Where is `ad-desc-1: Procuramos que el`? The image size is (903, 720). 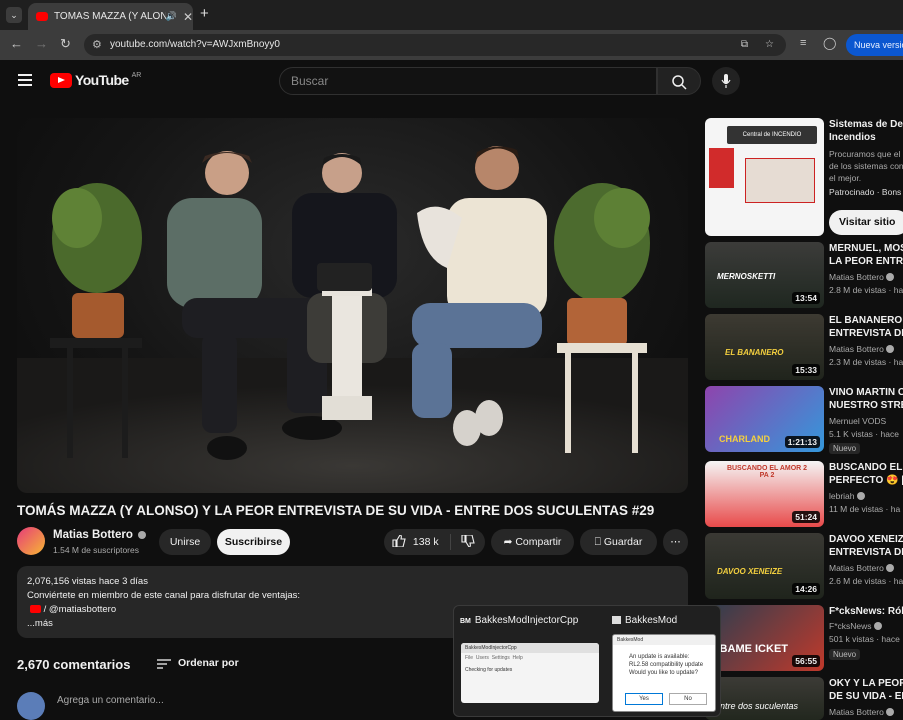
ad-desc-1: Procuramos que el is located at coordinates (865, 154).